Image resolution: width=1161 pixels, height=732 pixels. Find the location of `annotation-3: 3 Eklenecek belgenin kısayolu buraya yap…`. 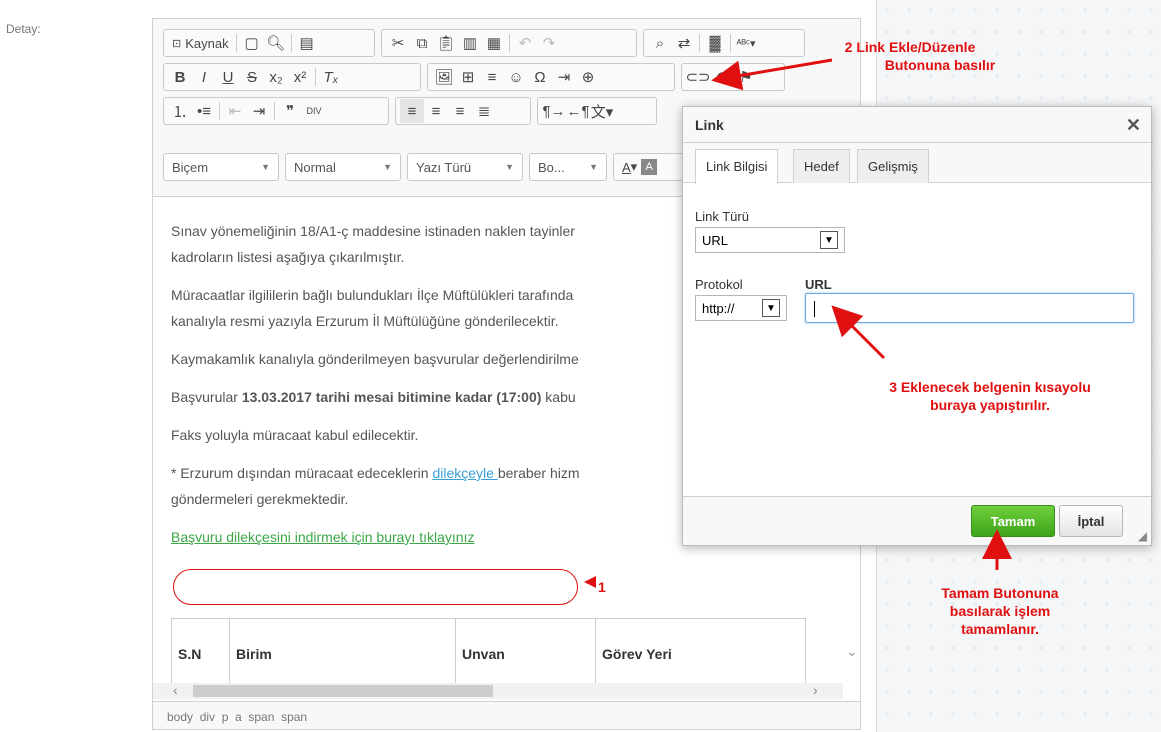

annotation-3: 3 Eklenecek belgenin kısayolu buraya yap… is located at coordinates (990, 396).